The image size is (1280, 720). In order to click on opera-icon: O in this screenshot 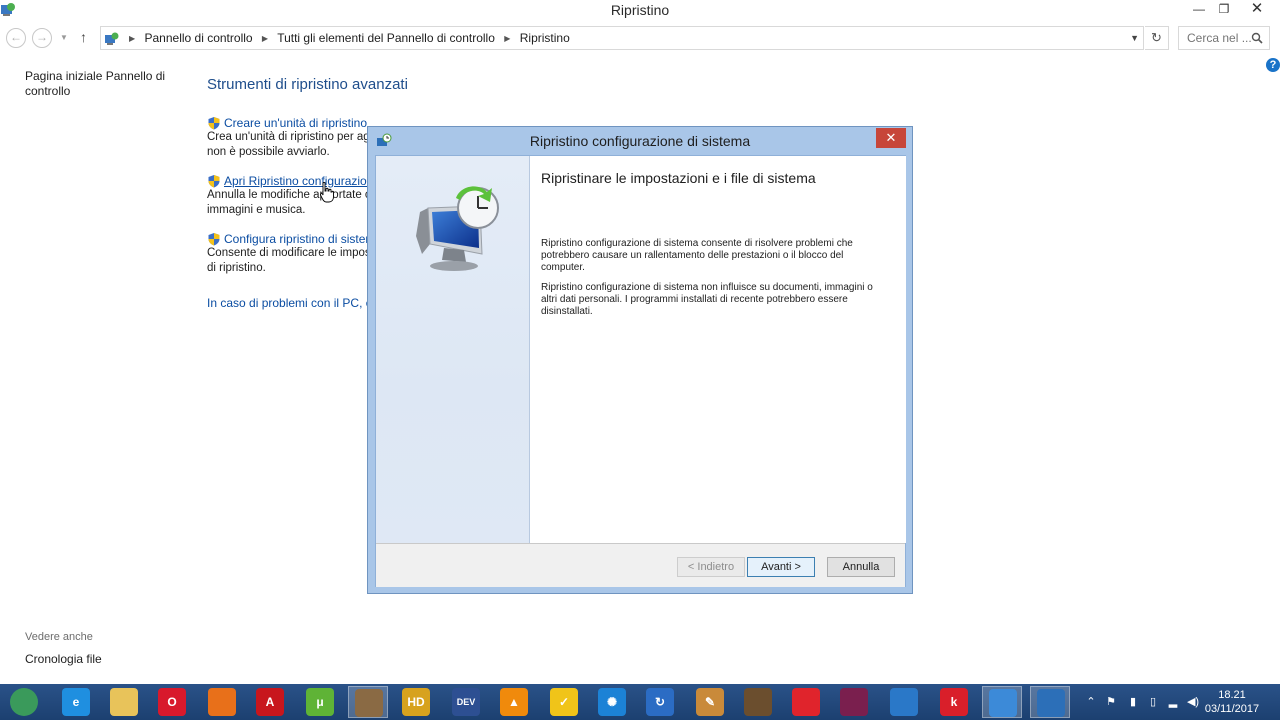, I will do `click(172, 702)`.